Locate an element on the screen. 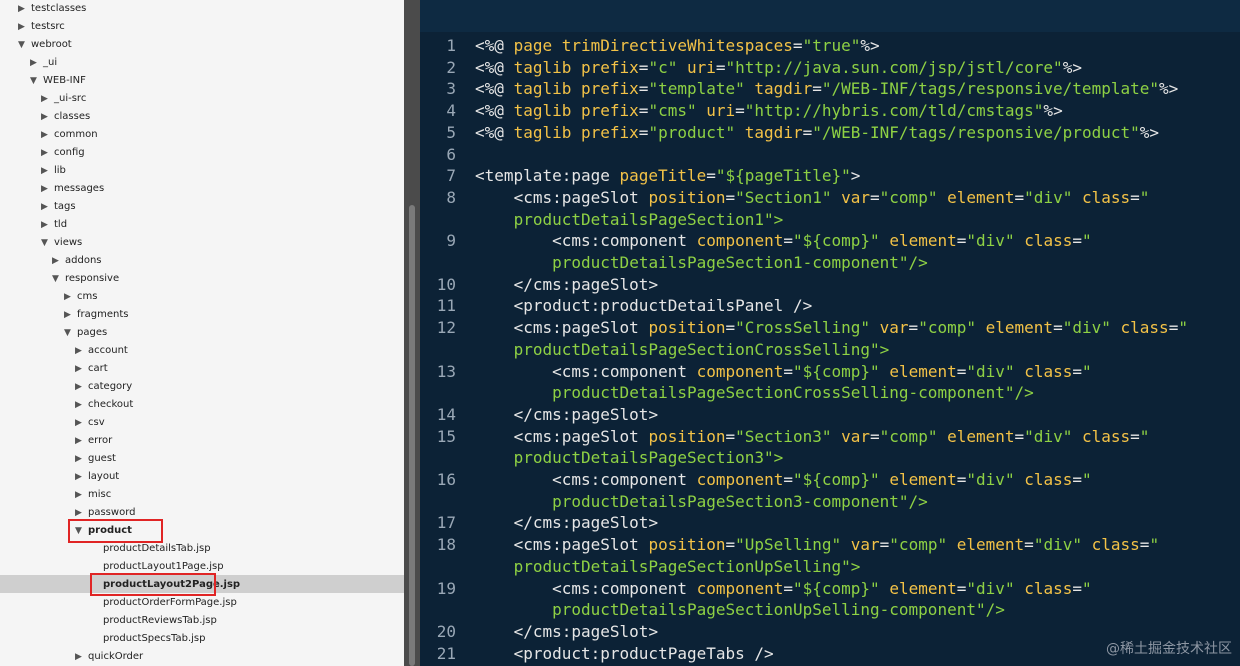 Image resolution: width=1240 pixels, height=666 pixels. tree-folder-item: ▶ checkout is located at coordinates (104, 405).